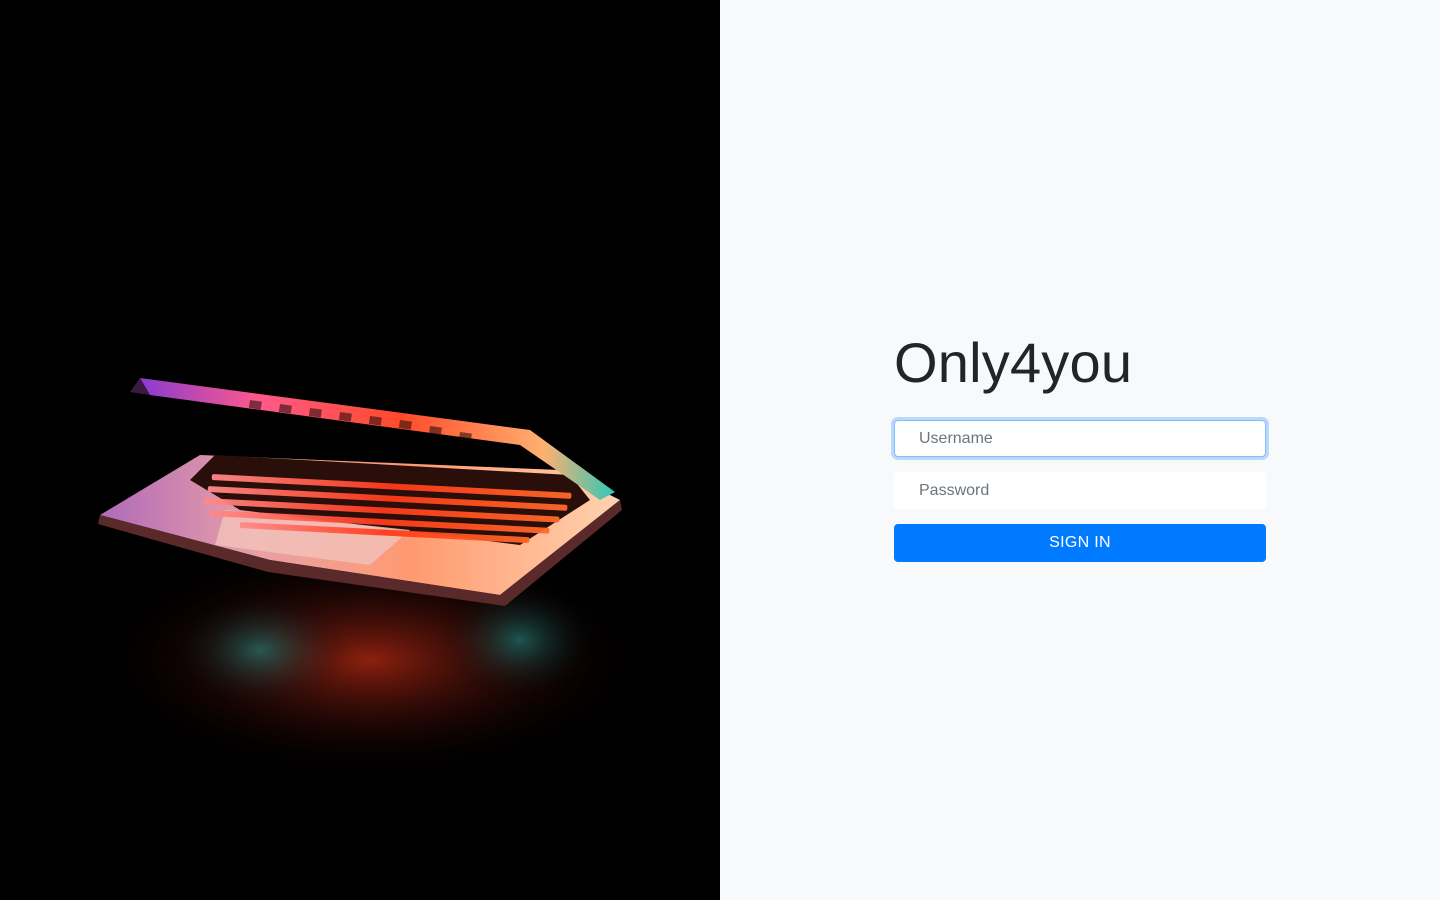 This screenshot has width=1440, height=900. I want to click on password-input, so click(1080, 490).